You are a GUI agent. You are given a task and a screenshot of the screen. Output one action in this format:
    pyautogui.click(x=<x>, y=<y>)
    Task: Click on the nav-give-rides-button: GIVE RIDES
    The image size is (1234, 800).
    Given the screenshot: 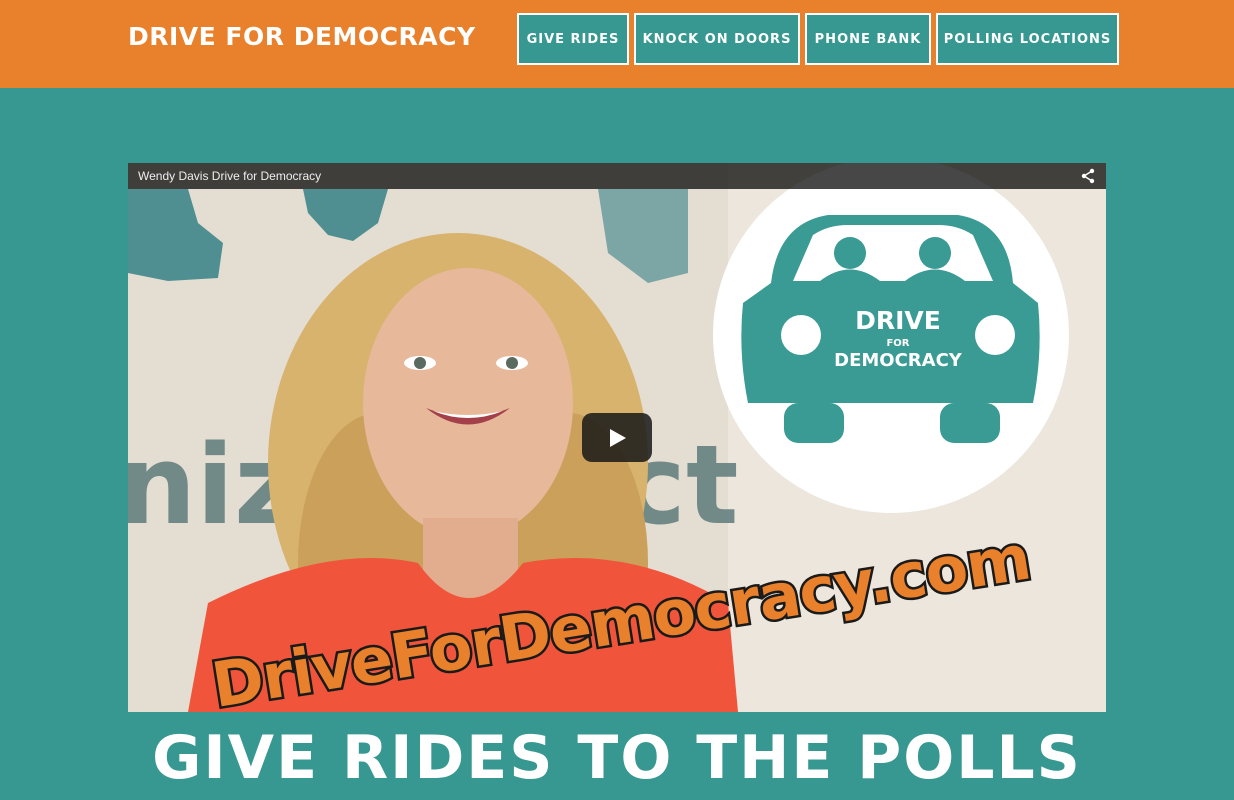 What is the action you would take?
    pyautogui.click(x=573, y=39)
    